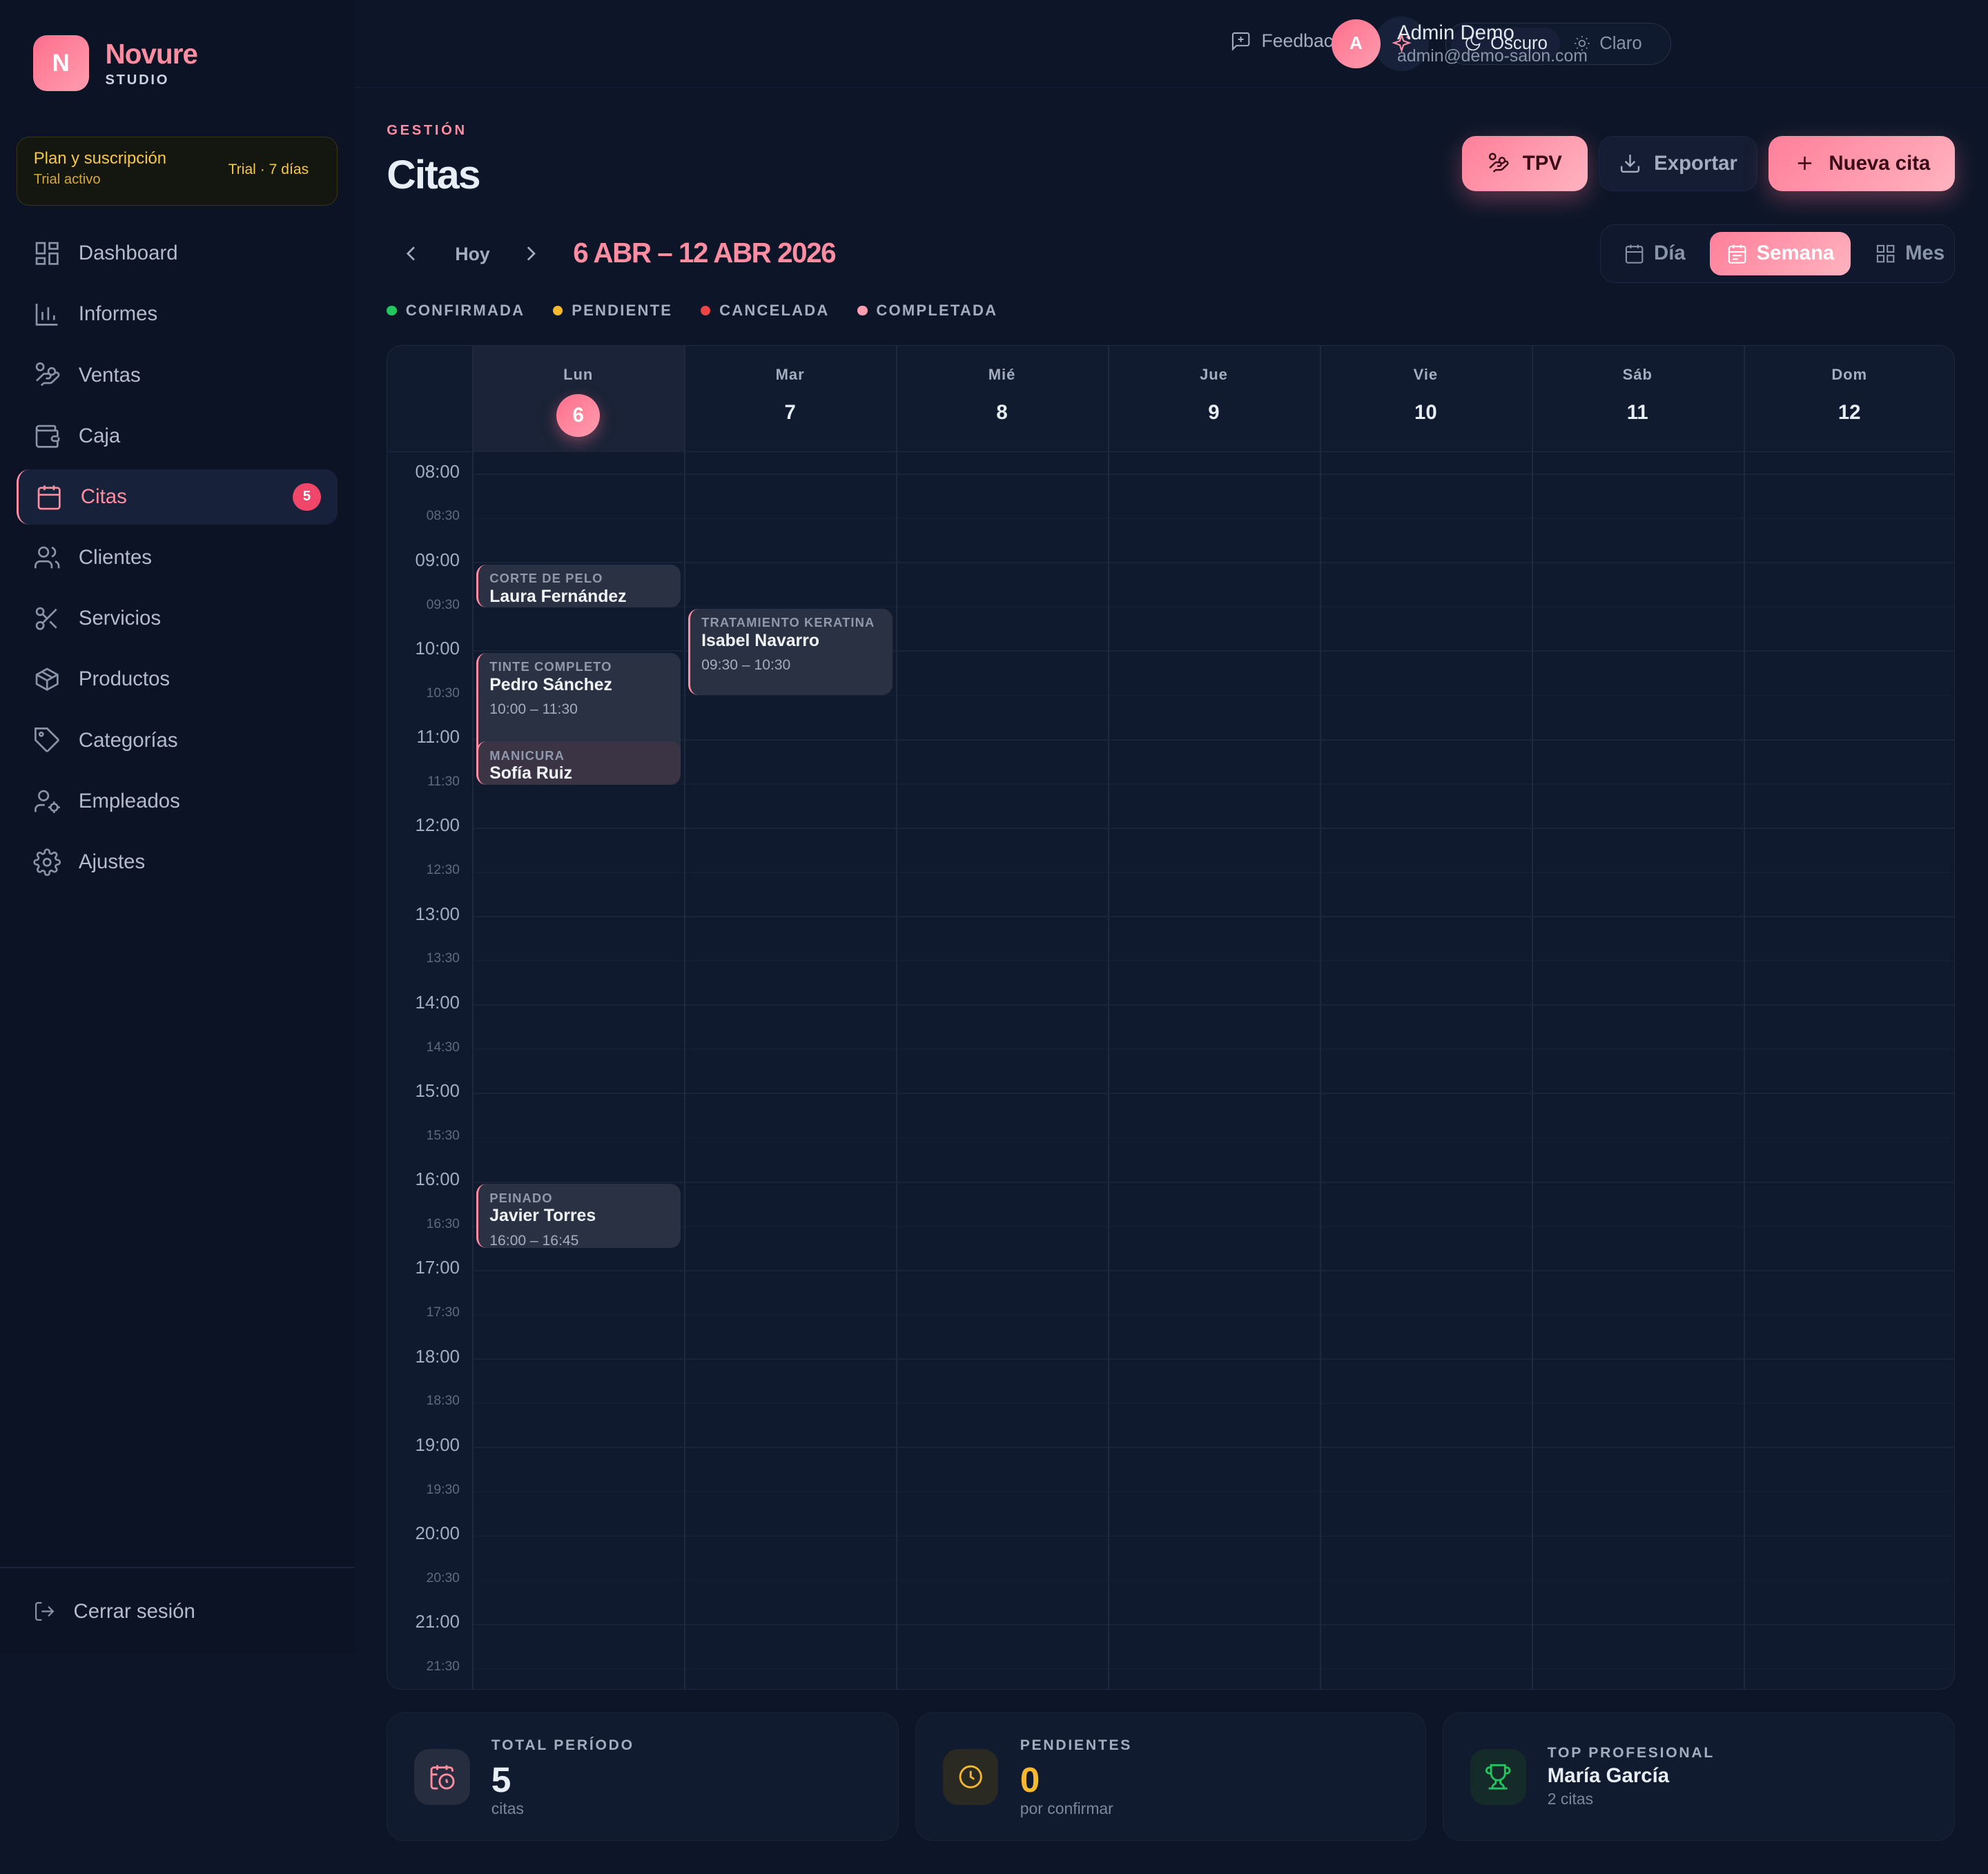  I want to click on half-time-label: 08:30, so click(443, 516).